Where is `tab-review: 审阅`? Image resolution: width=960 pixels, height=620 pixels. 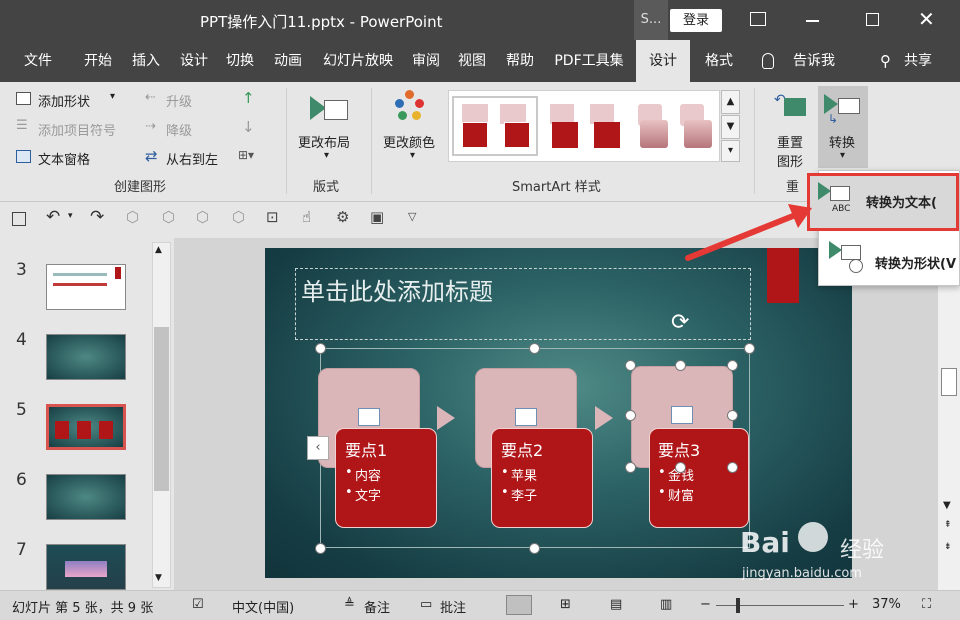
tab-review: 审阅 is located at coordinates (426, 61).